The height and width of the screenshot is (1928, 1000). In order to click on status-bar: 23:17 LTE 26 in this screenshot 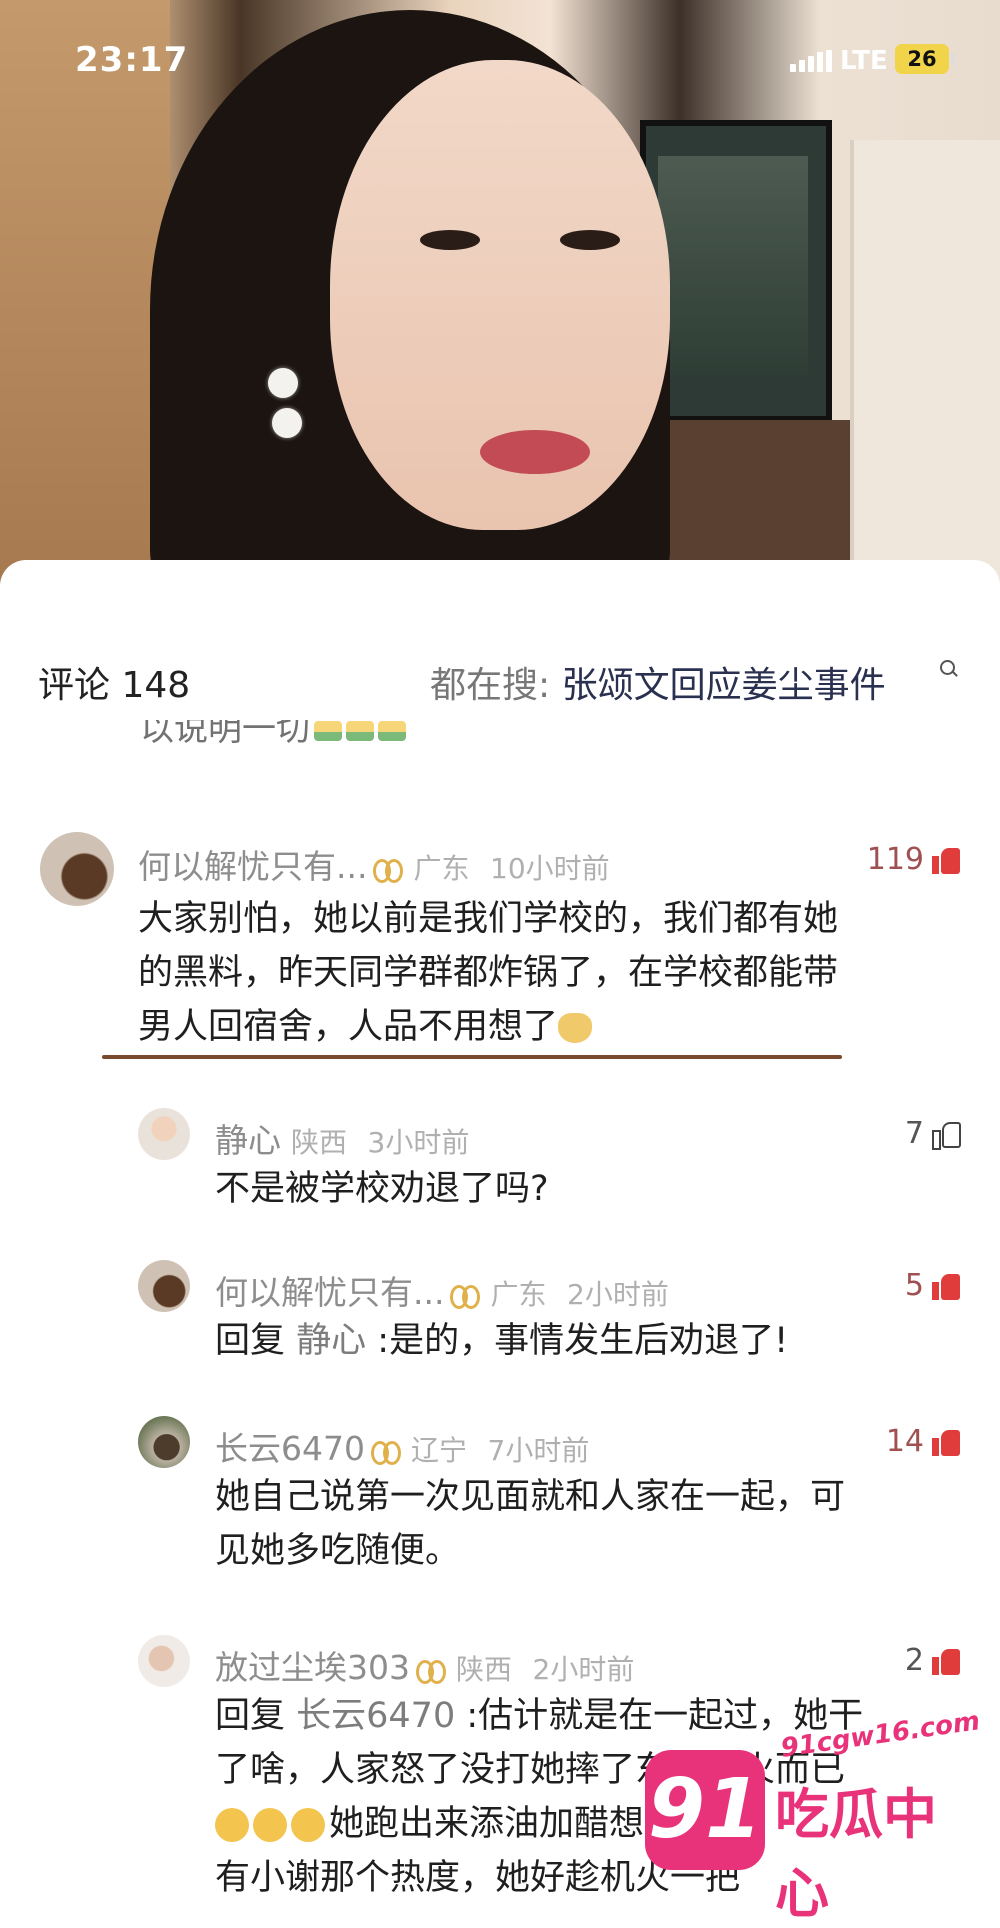, I will do `click(500, 55)`.